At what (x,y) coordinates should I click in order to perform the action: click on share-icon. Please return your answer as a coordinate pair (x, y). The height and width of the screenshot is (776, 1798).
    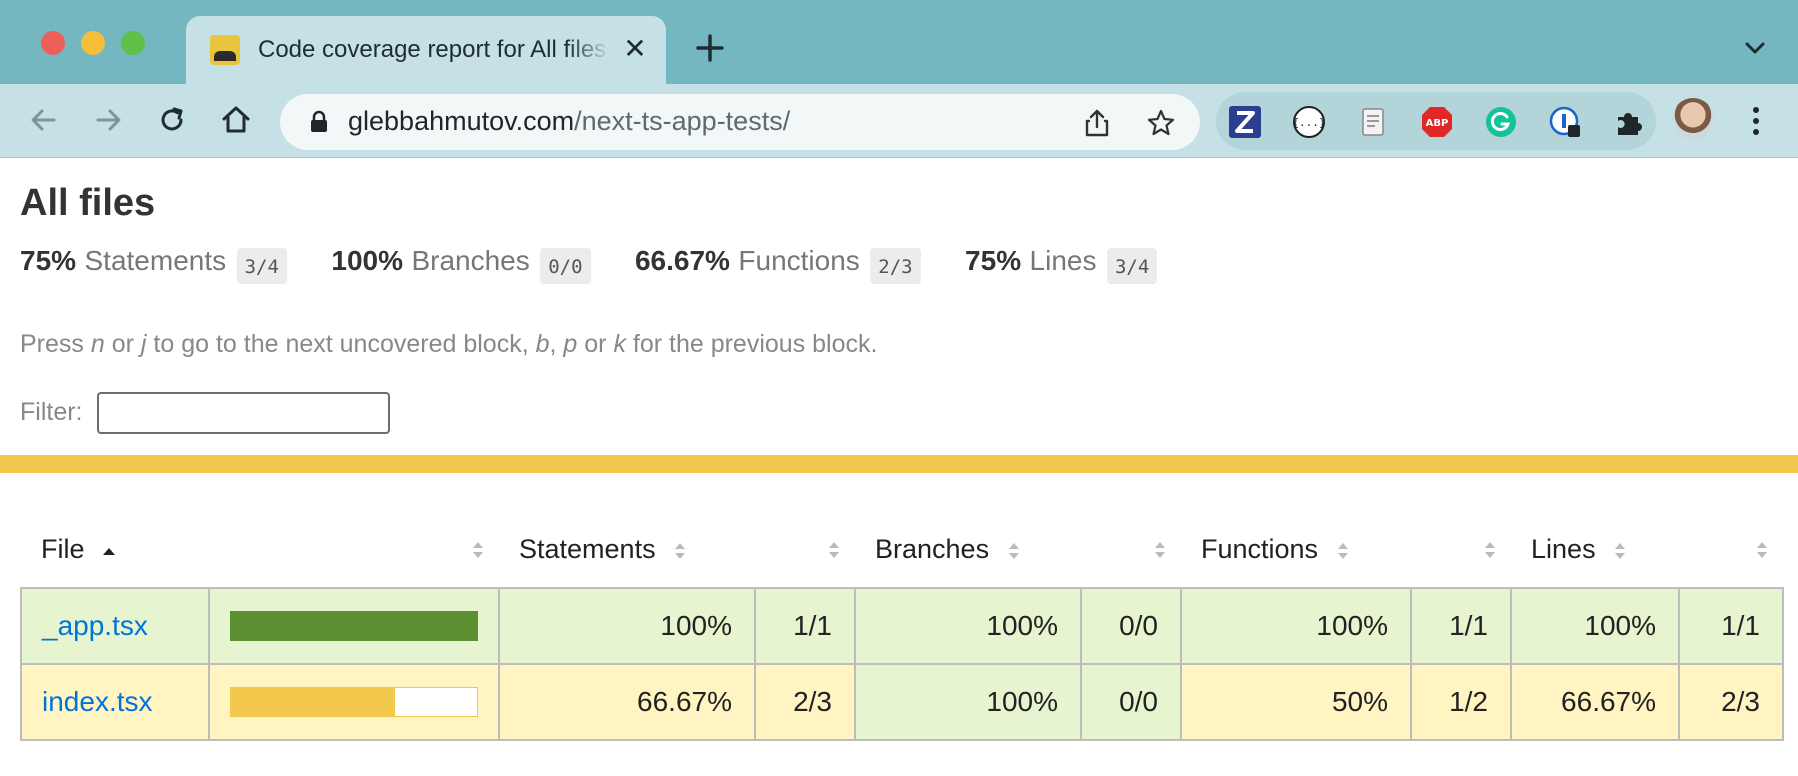
    Looking at the image, I should click on (1097, 123).